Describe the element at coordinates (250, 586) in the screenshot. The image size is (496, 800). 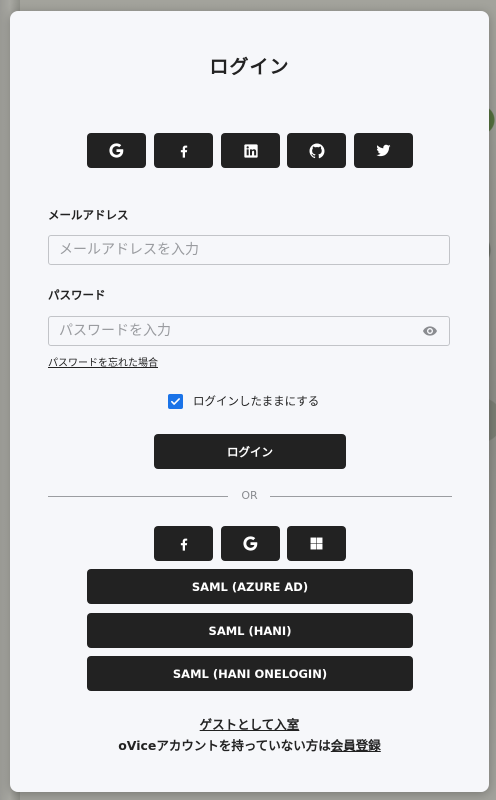
I see `saml-azure-ad-button: SAML (AZURE AD)` at that location.